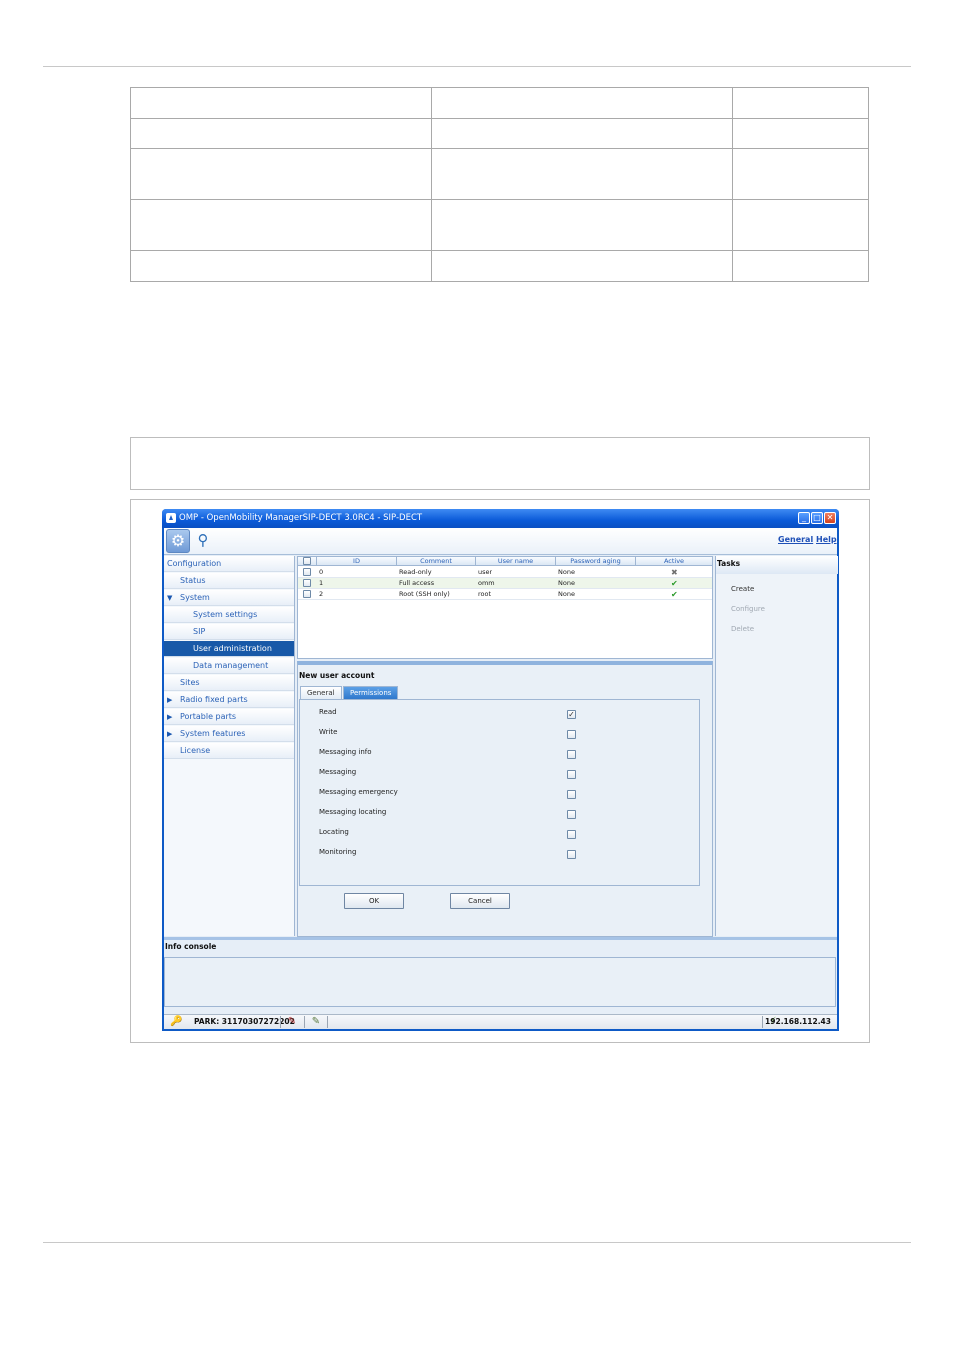 This screenshot has height=1350, width=954. Describe the element at coordinates (795, 539) in the screenshot. I see `general-link: General` at that location.